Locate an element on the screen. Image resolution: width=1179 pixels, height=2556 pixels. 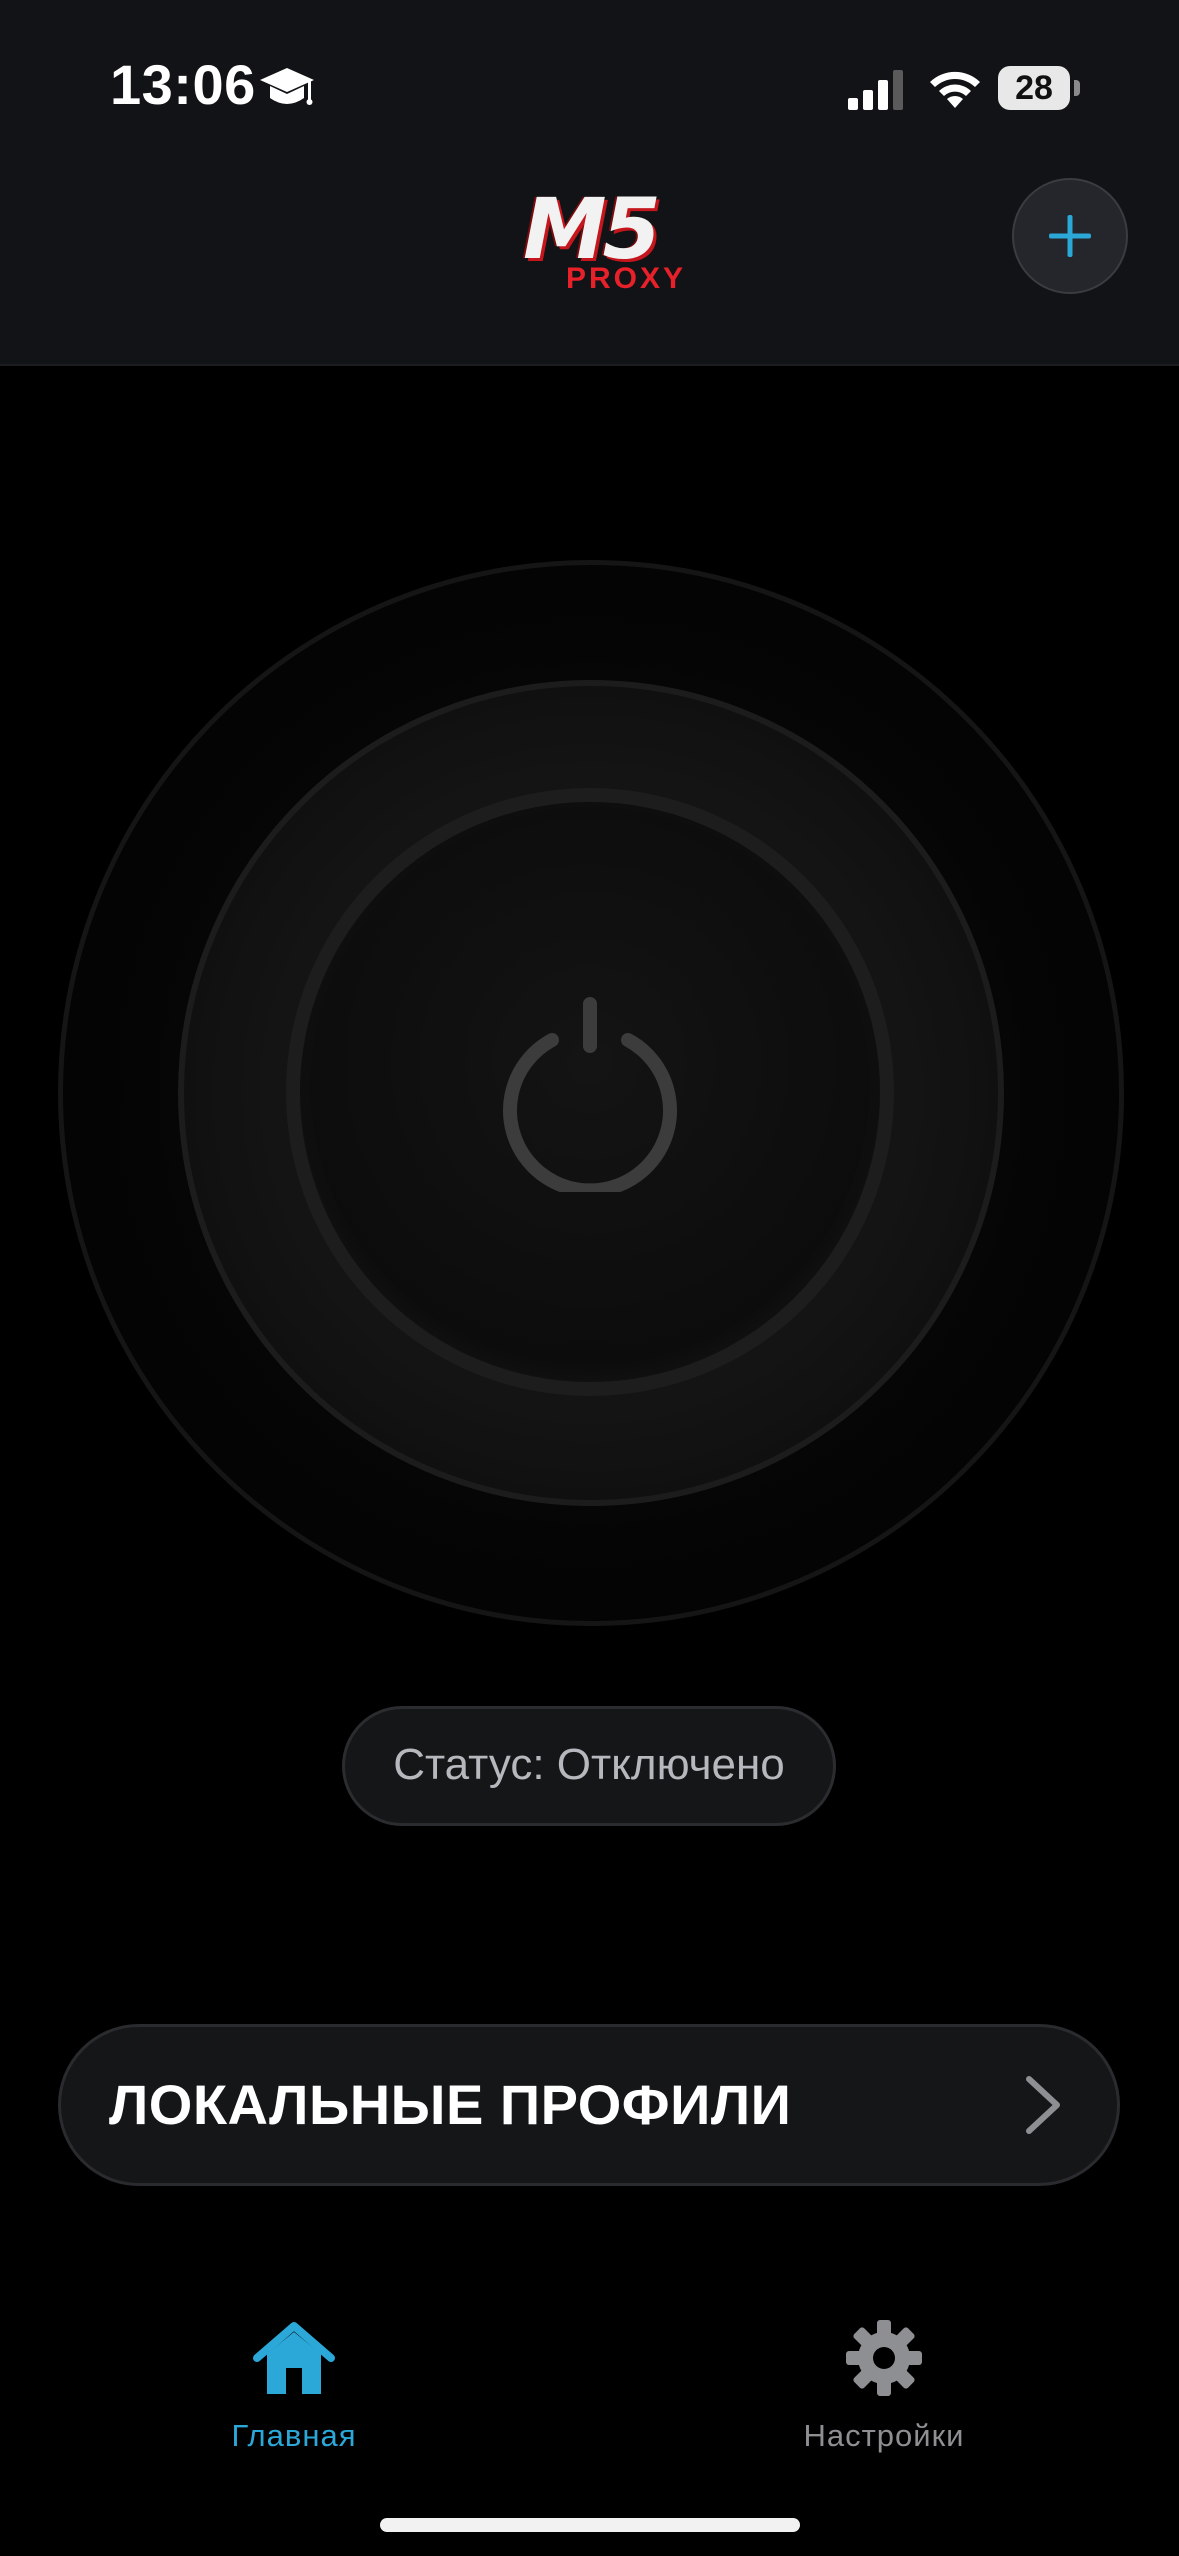
cellular-signal-icon is located at coordinates (875, 90).